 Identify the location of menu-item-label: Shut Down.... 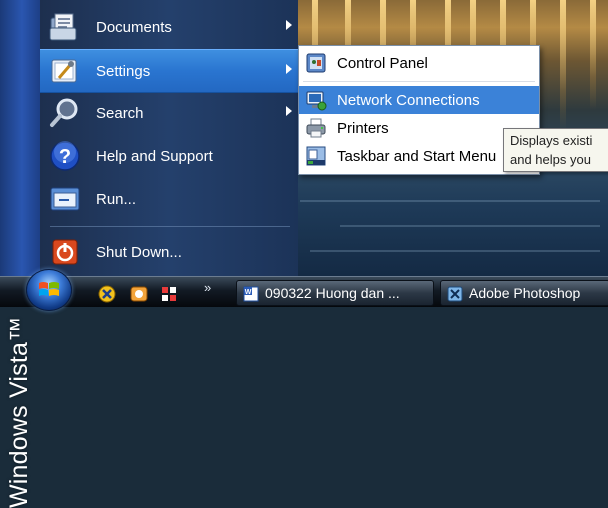
(139, 252).